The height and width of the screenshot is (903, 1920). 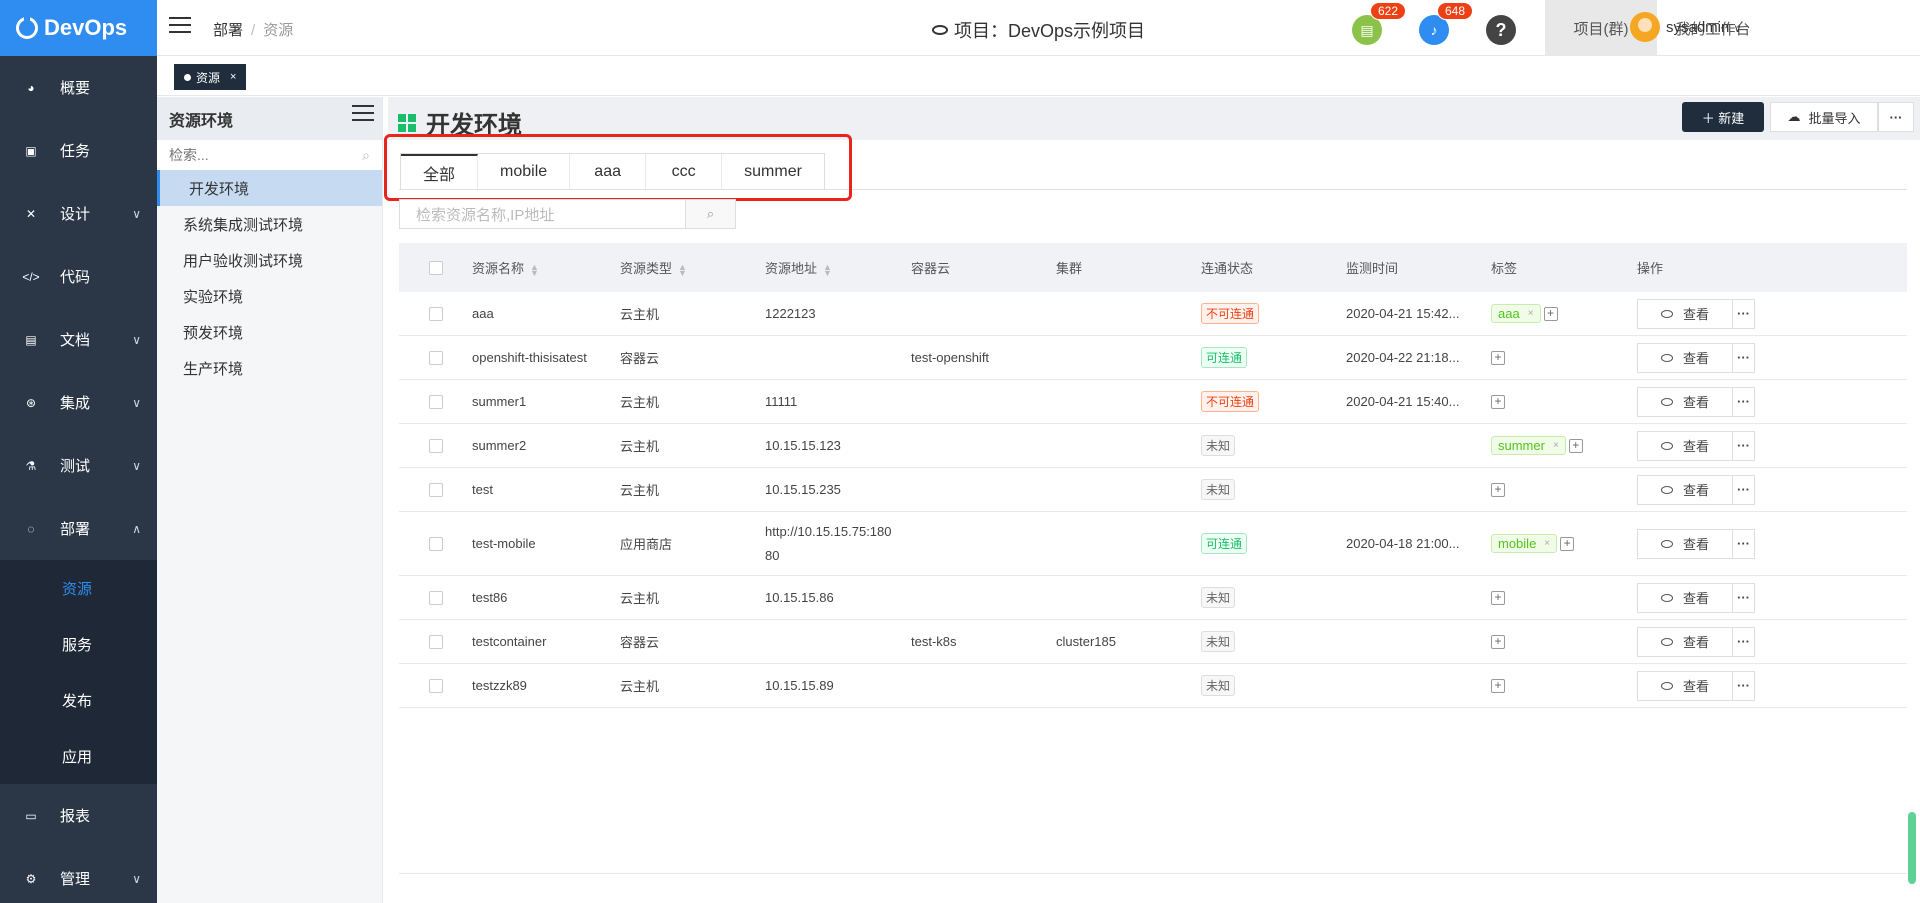 I want to click on environment-item: 预发环境, so click(x=269, y=332).